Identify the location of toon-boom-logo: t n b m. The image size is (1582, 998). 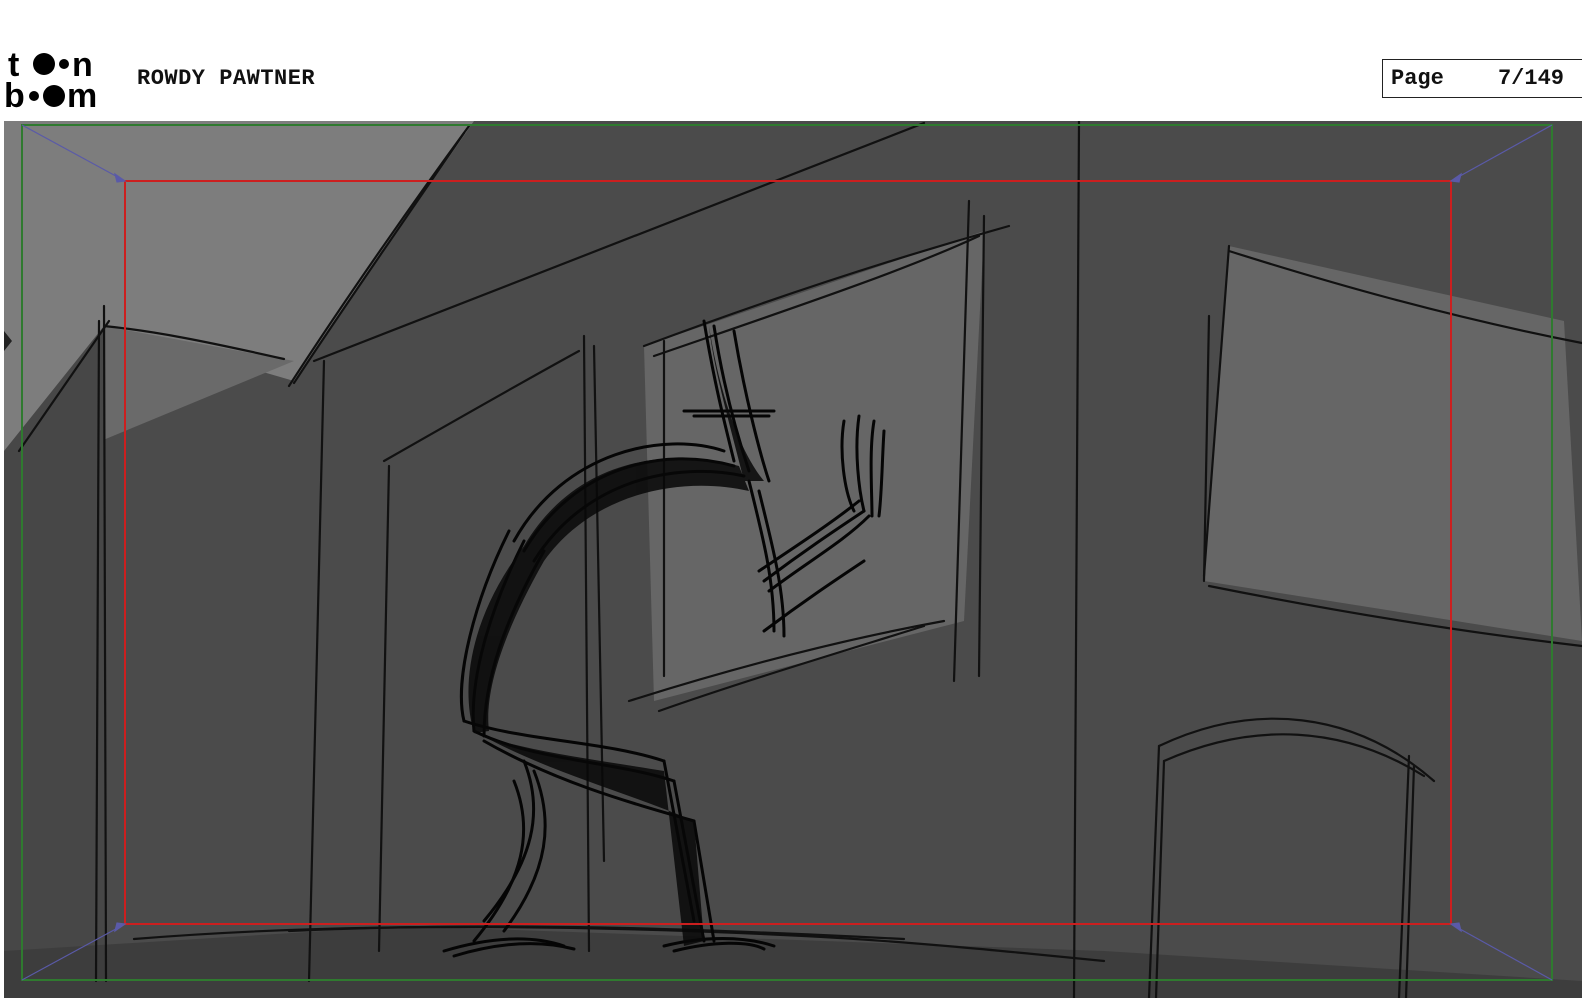
(60, 80).